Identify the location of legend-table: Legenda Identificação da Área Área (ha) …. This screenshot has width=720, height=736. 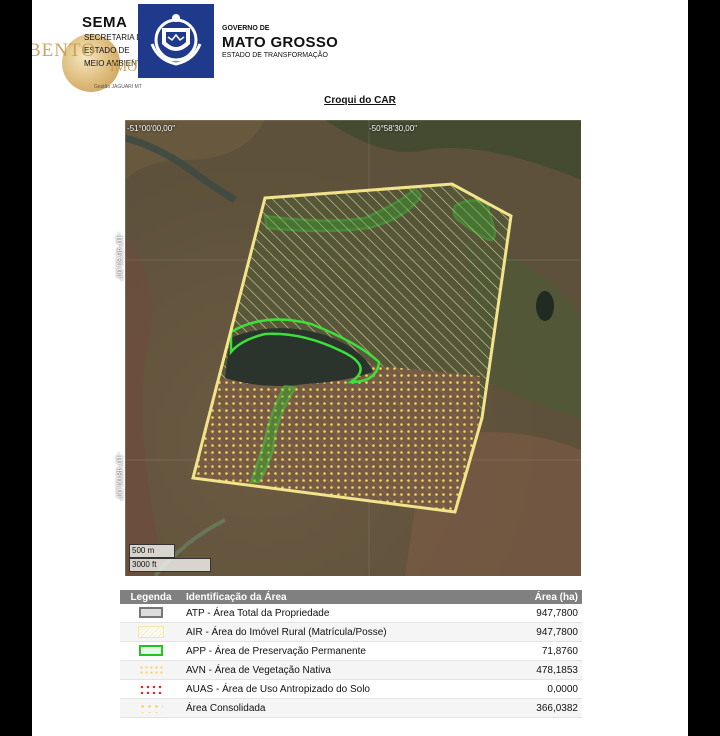
(351, 654).